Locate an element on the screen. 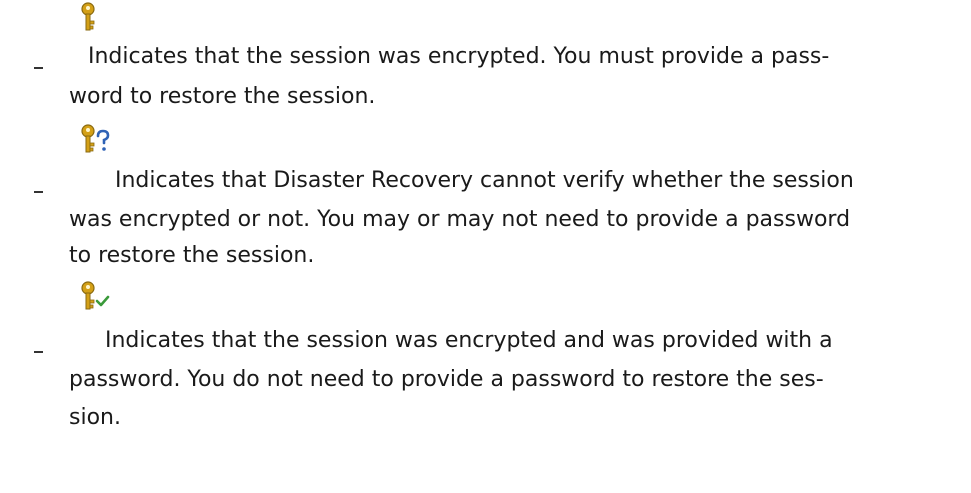  paragraph: to restore the session. is located at coordinates (519, 255).